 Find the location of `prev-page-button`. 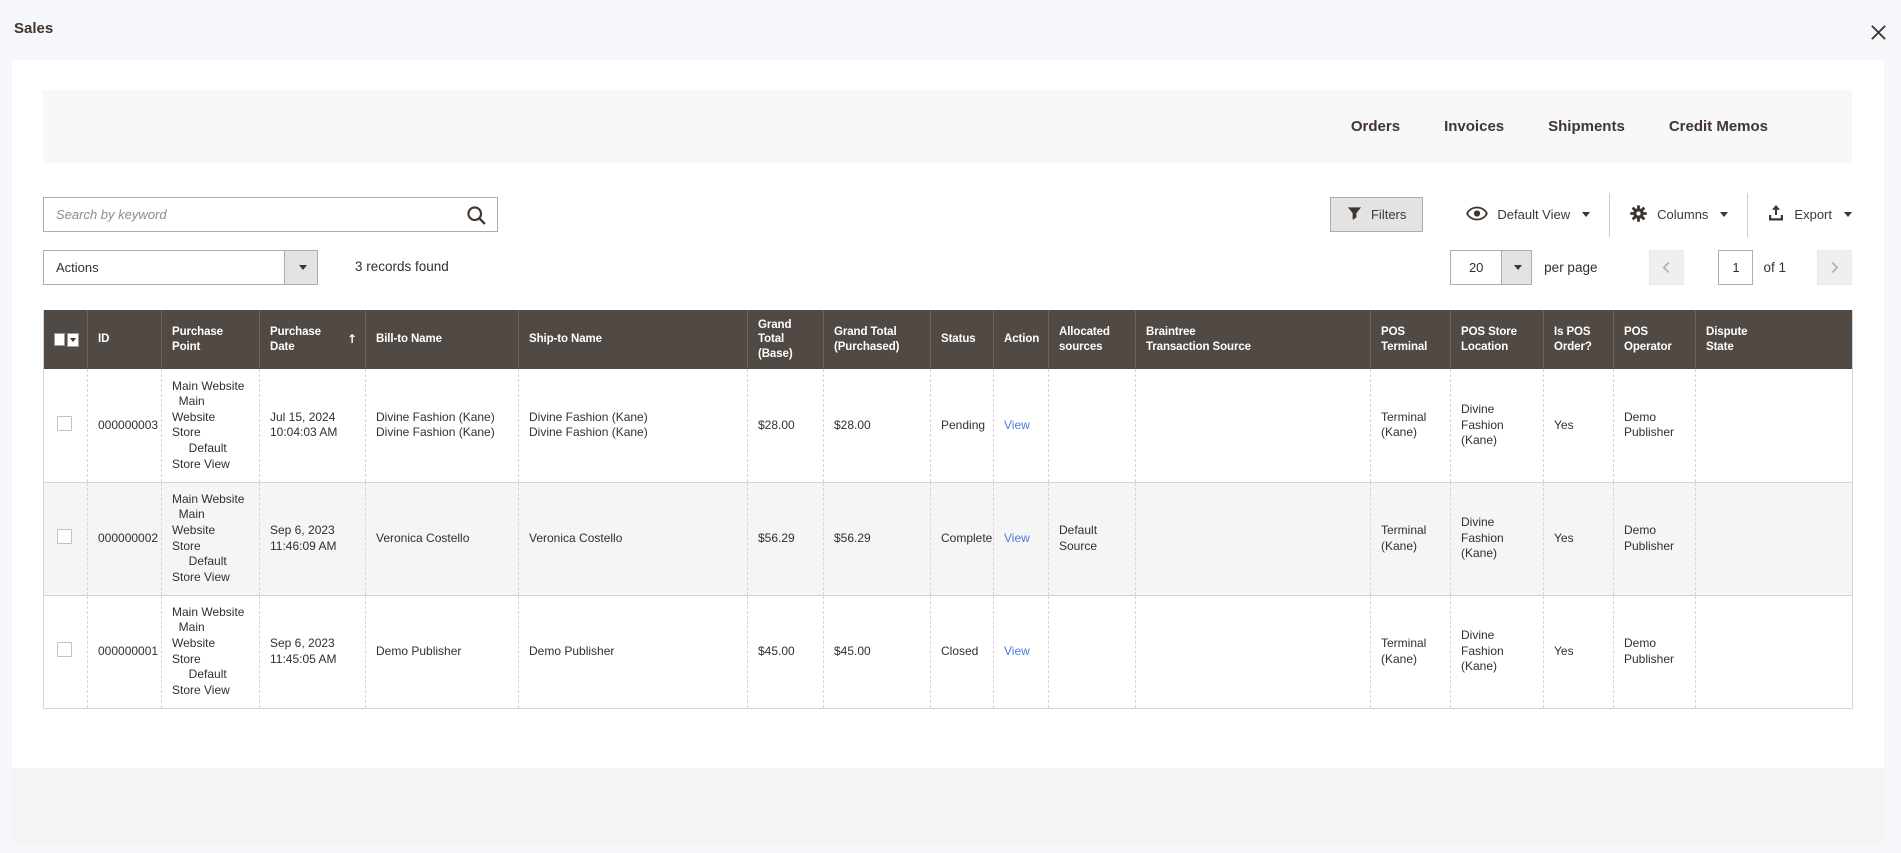

prev-page-button is located at coordinates (1667, 267).